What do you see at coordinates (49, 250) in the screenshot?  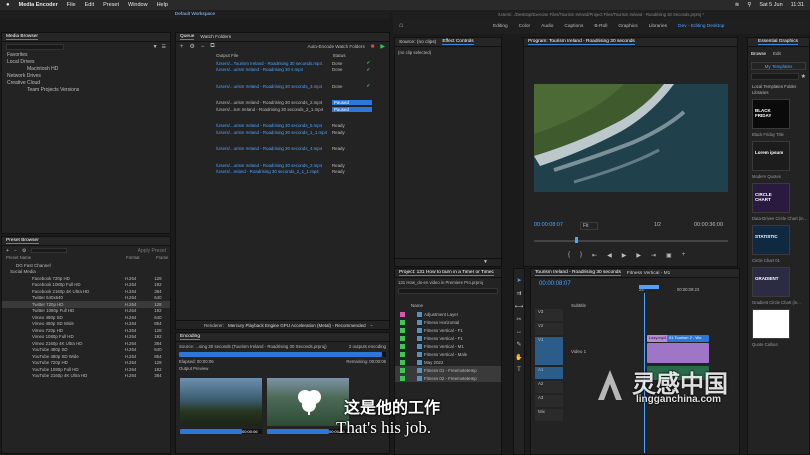 I see `preset-search-input` at bounding box center [49, 250].